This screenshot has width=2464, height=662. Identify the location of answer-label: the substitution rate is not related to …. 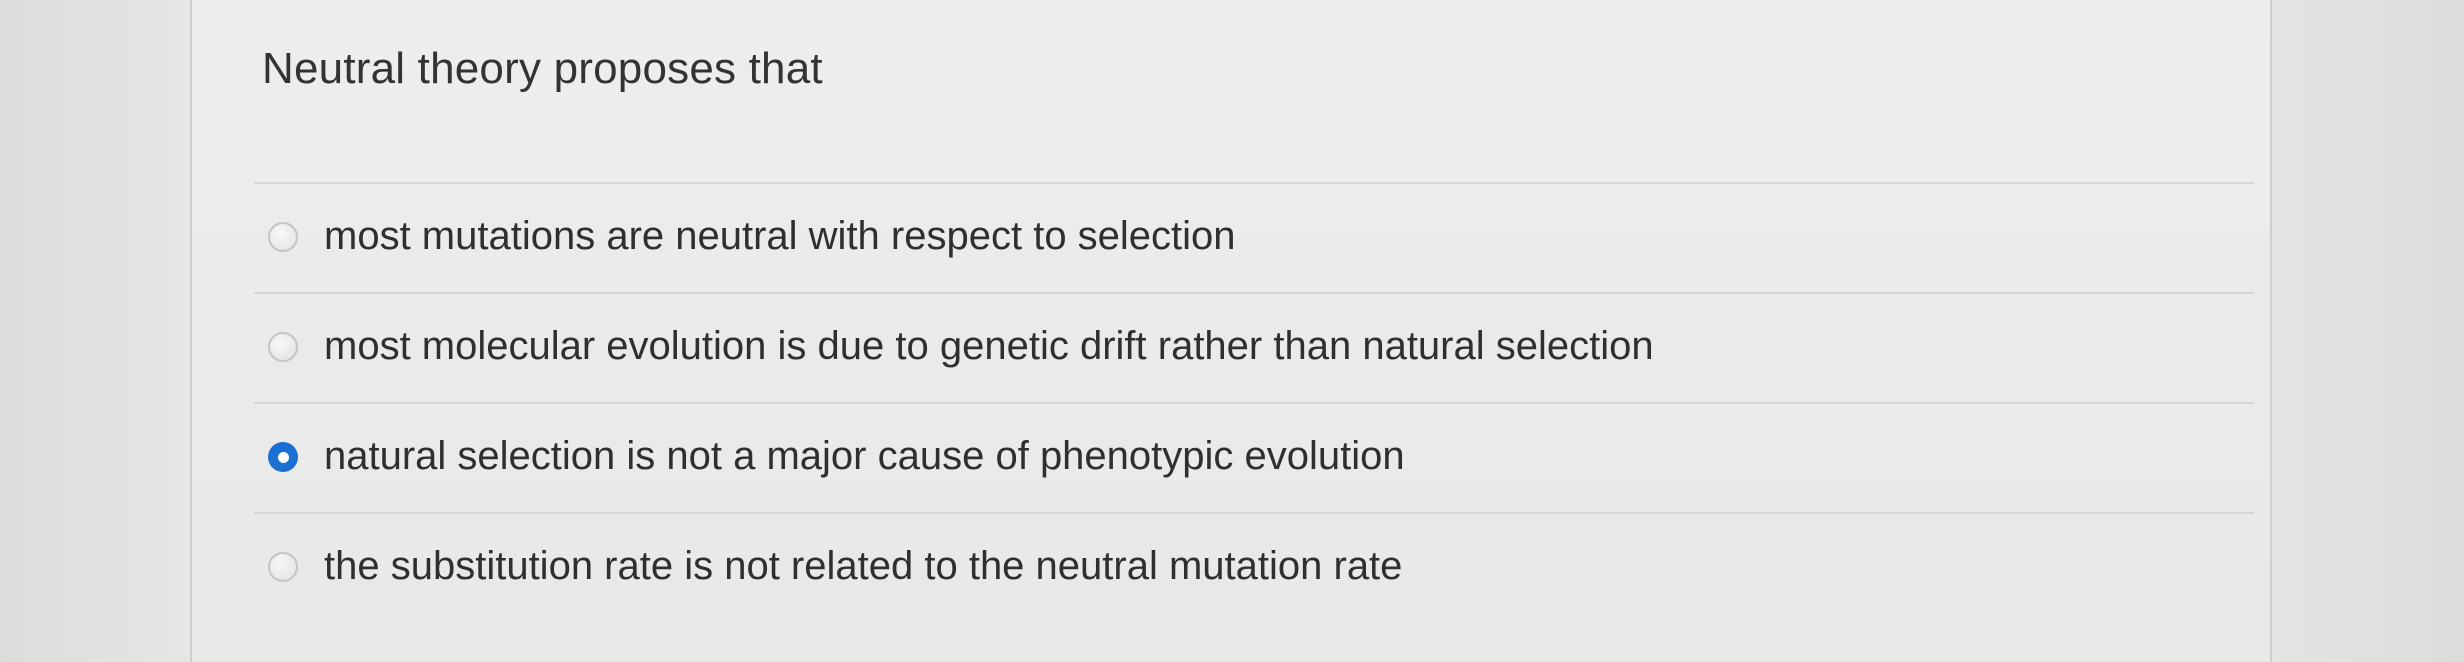
(863, 566).